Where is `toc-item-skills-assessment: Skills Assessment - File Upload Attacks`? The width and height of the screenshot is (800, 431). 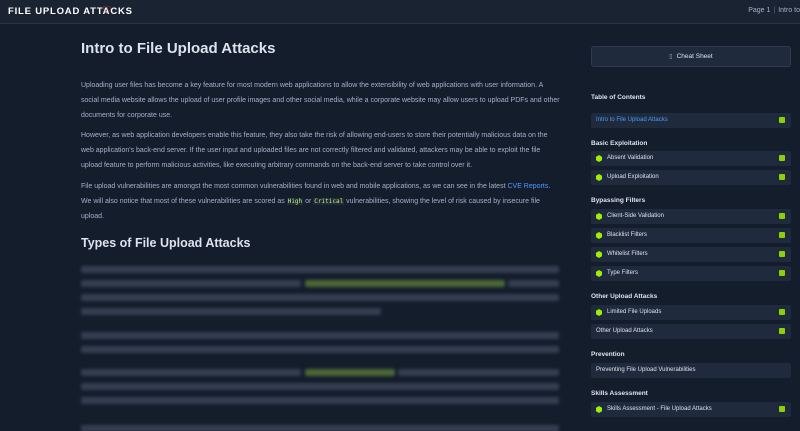 toc-item-skills-assessment: Skills Assessment - File Upload Attacks is located at coordinates (691, 409).